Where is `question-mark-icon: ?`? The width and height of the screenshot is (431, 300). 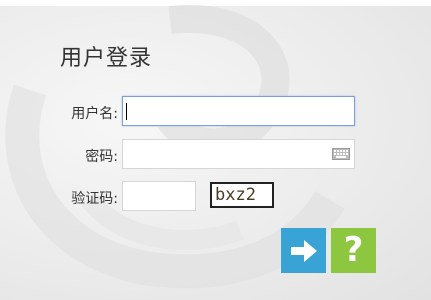 question-mark-icon: ? is located at coordinates (353, 250).